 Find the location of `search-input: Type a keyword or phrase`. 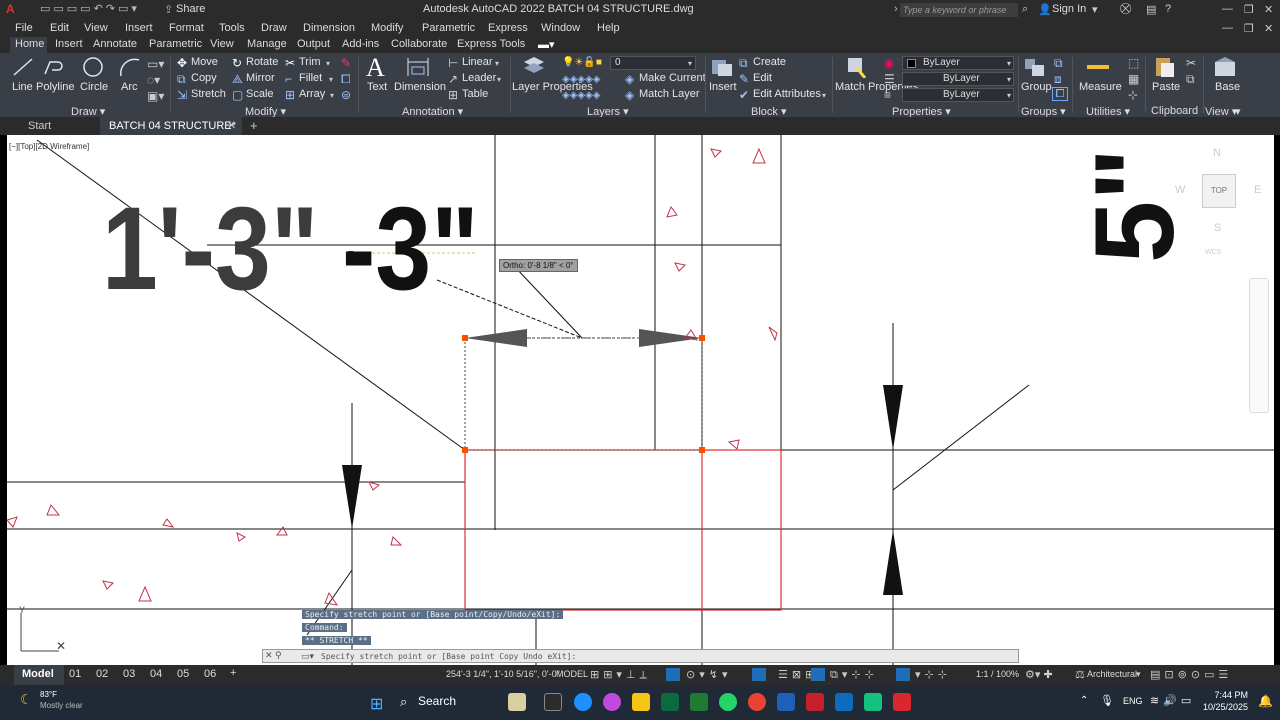

search-input: Type a keyword or phrase is located at coordinates (959, 10).